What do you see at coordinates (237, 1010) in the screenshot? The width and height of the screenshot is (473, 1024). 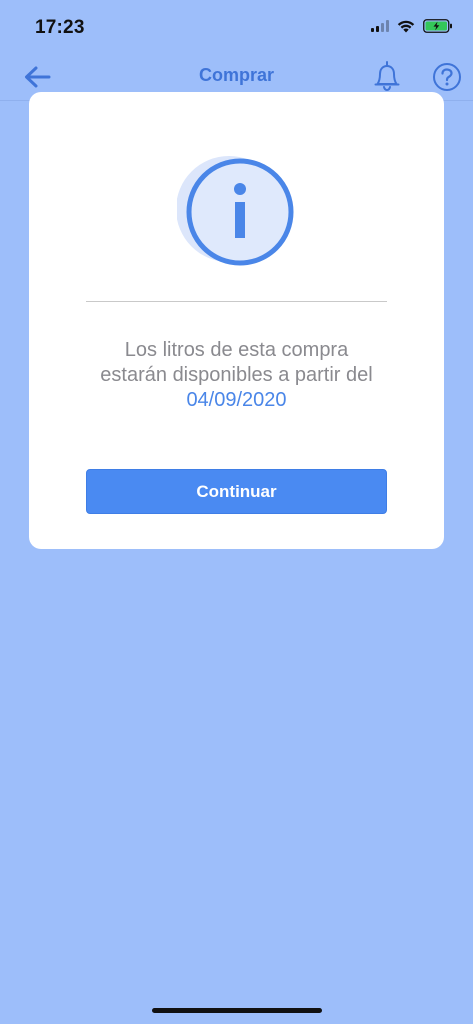 I see `home-indicator` at bounding box center [237, 1010].